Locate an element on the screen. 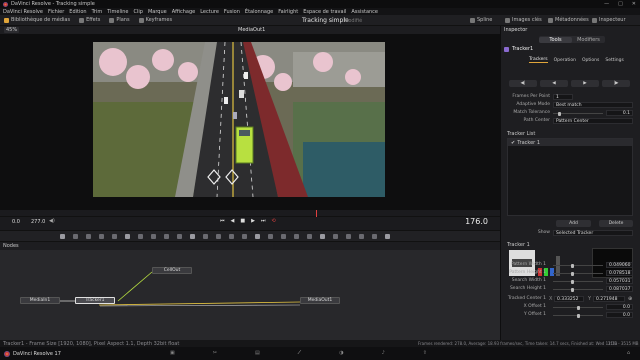  loop-icon: ⟲ is located at coordinates (273, 221).